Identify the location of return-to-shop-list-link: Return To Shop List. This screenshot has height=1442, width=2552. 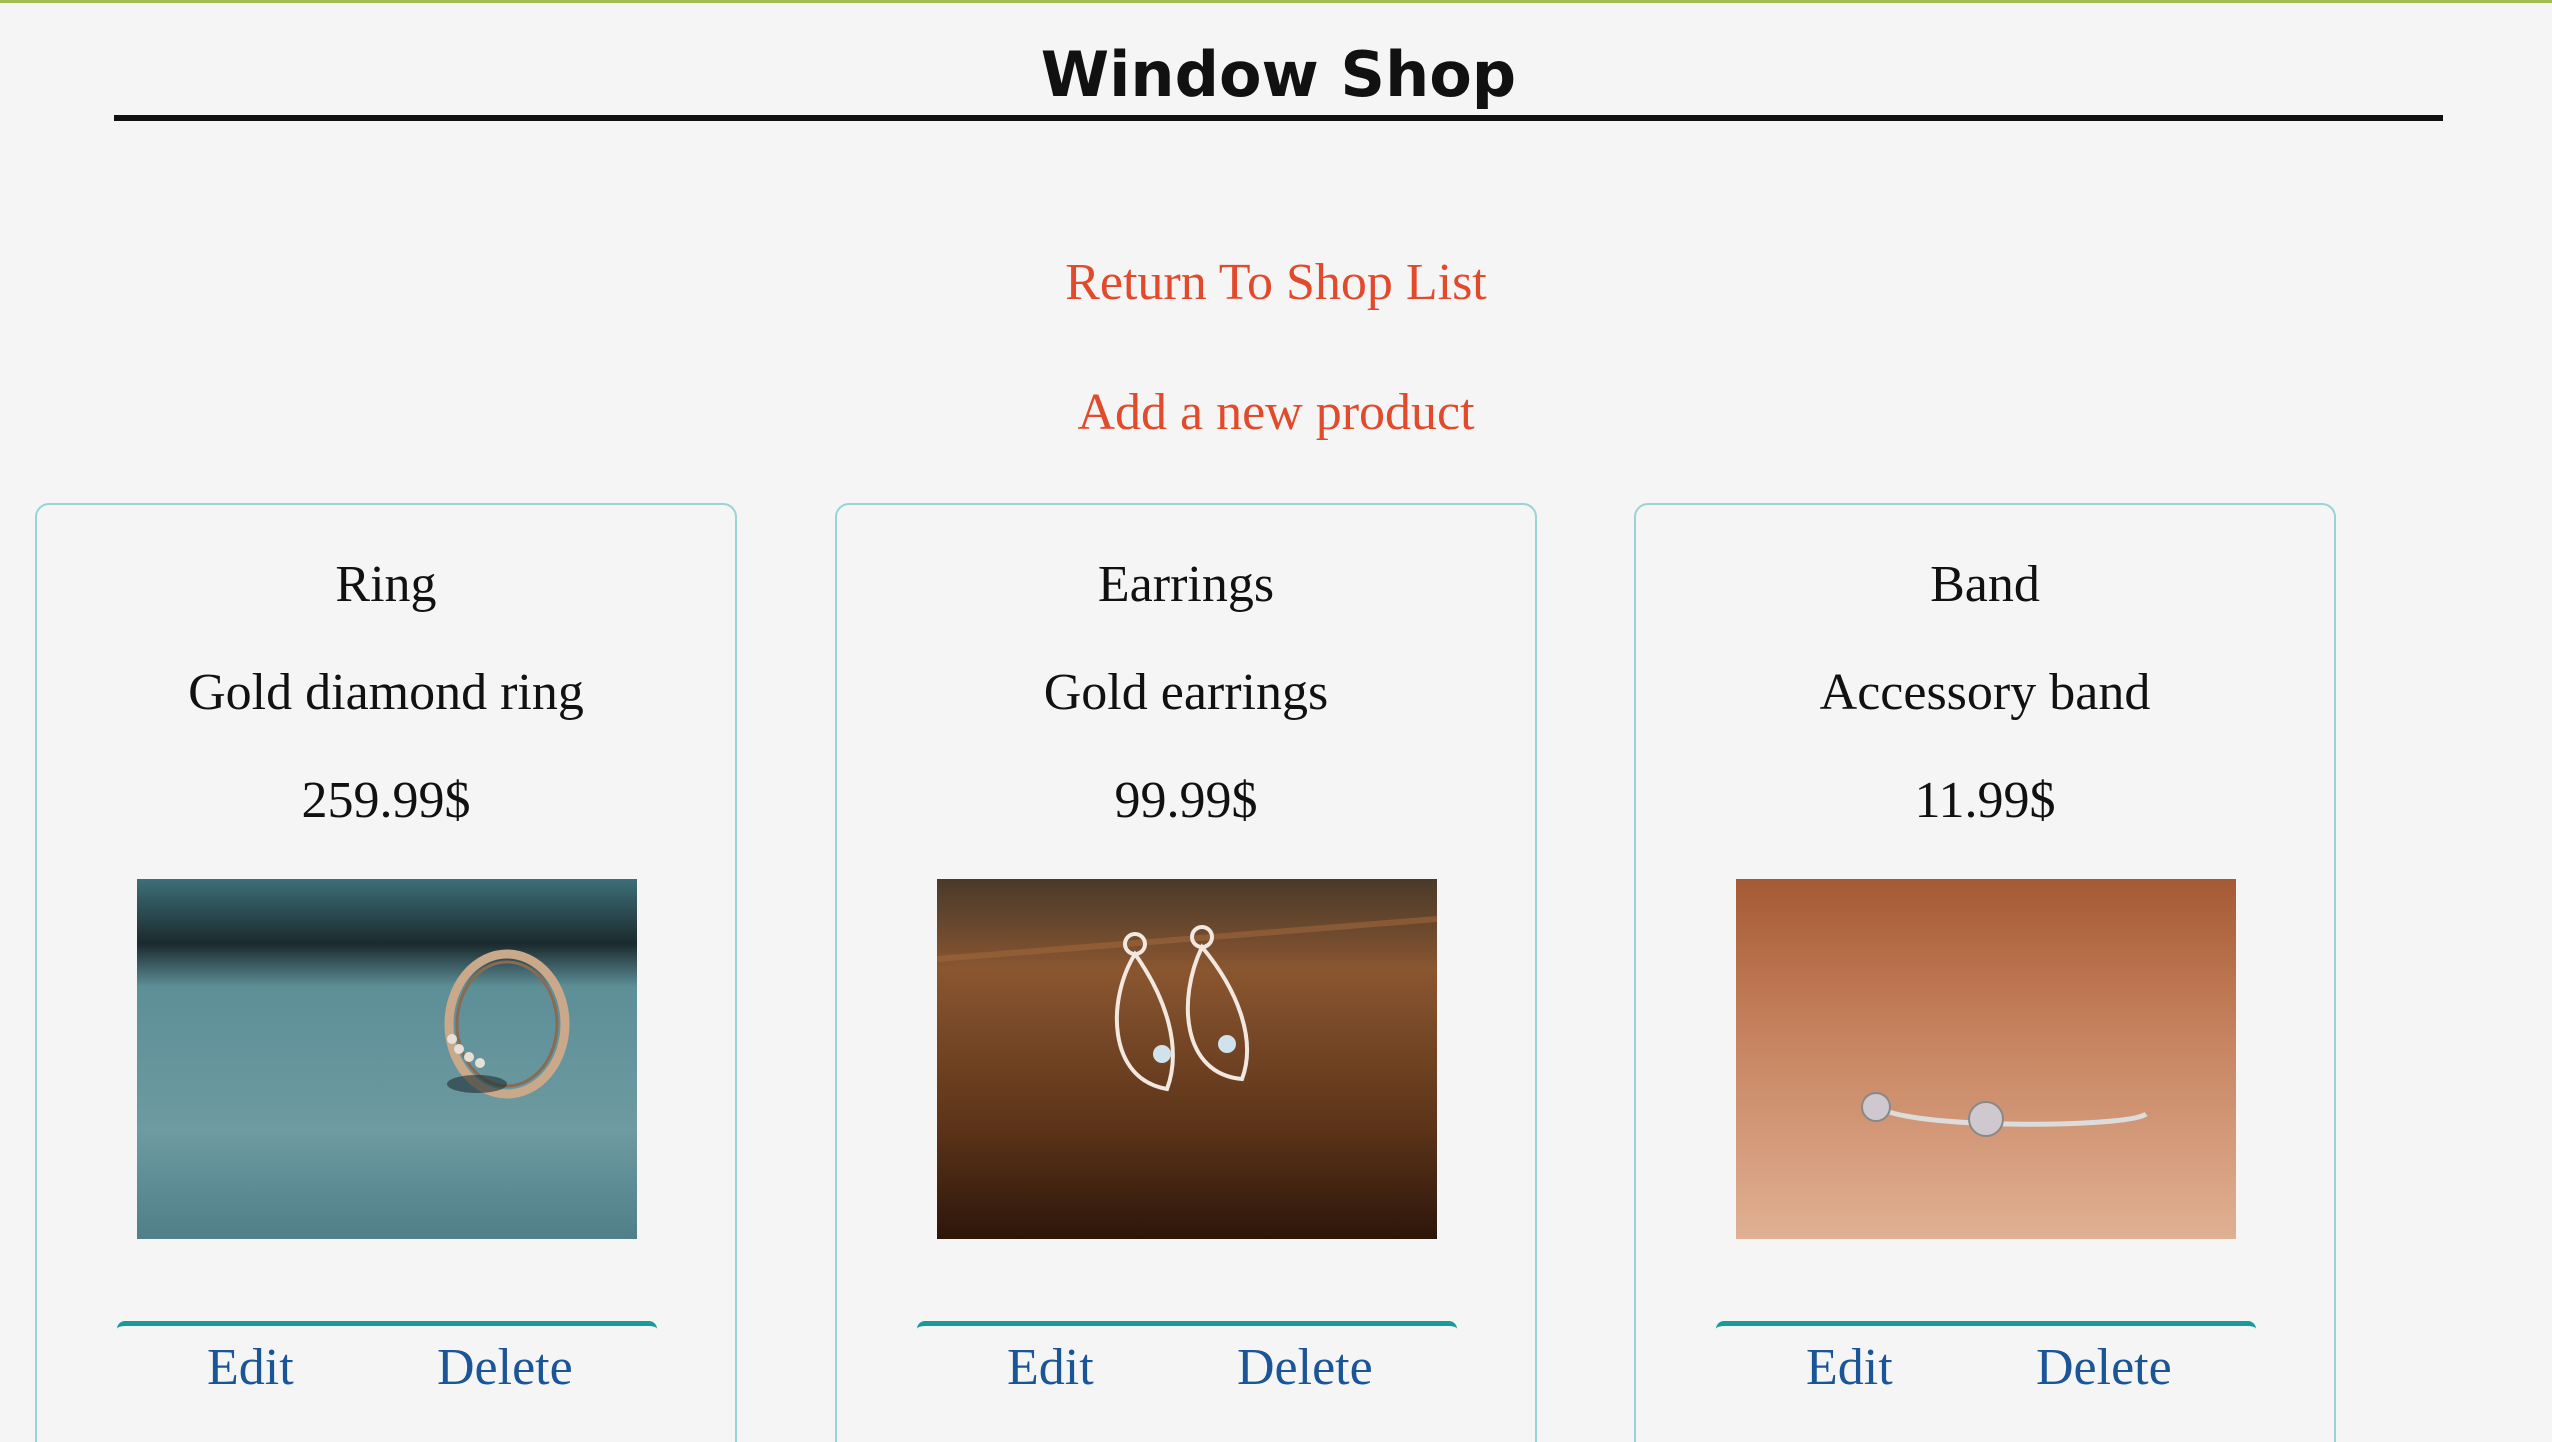
(1276, 282).